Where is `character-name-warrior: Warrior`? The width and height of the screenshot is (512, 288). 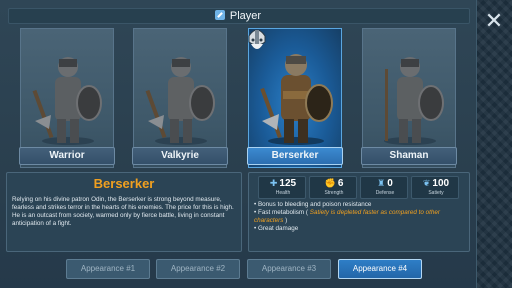 character-name-warrior: Warrior is located at coordinates (67, 156).